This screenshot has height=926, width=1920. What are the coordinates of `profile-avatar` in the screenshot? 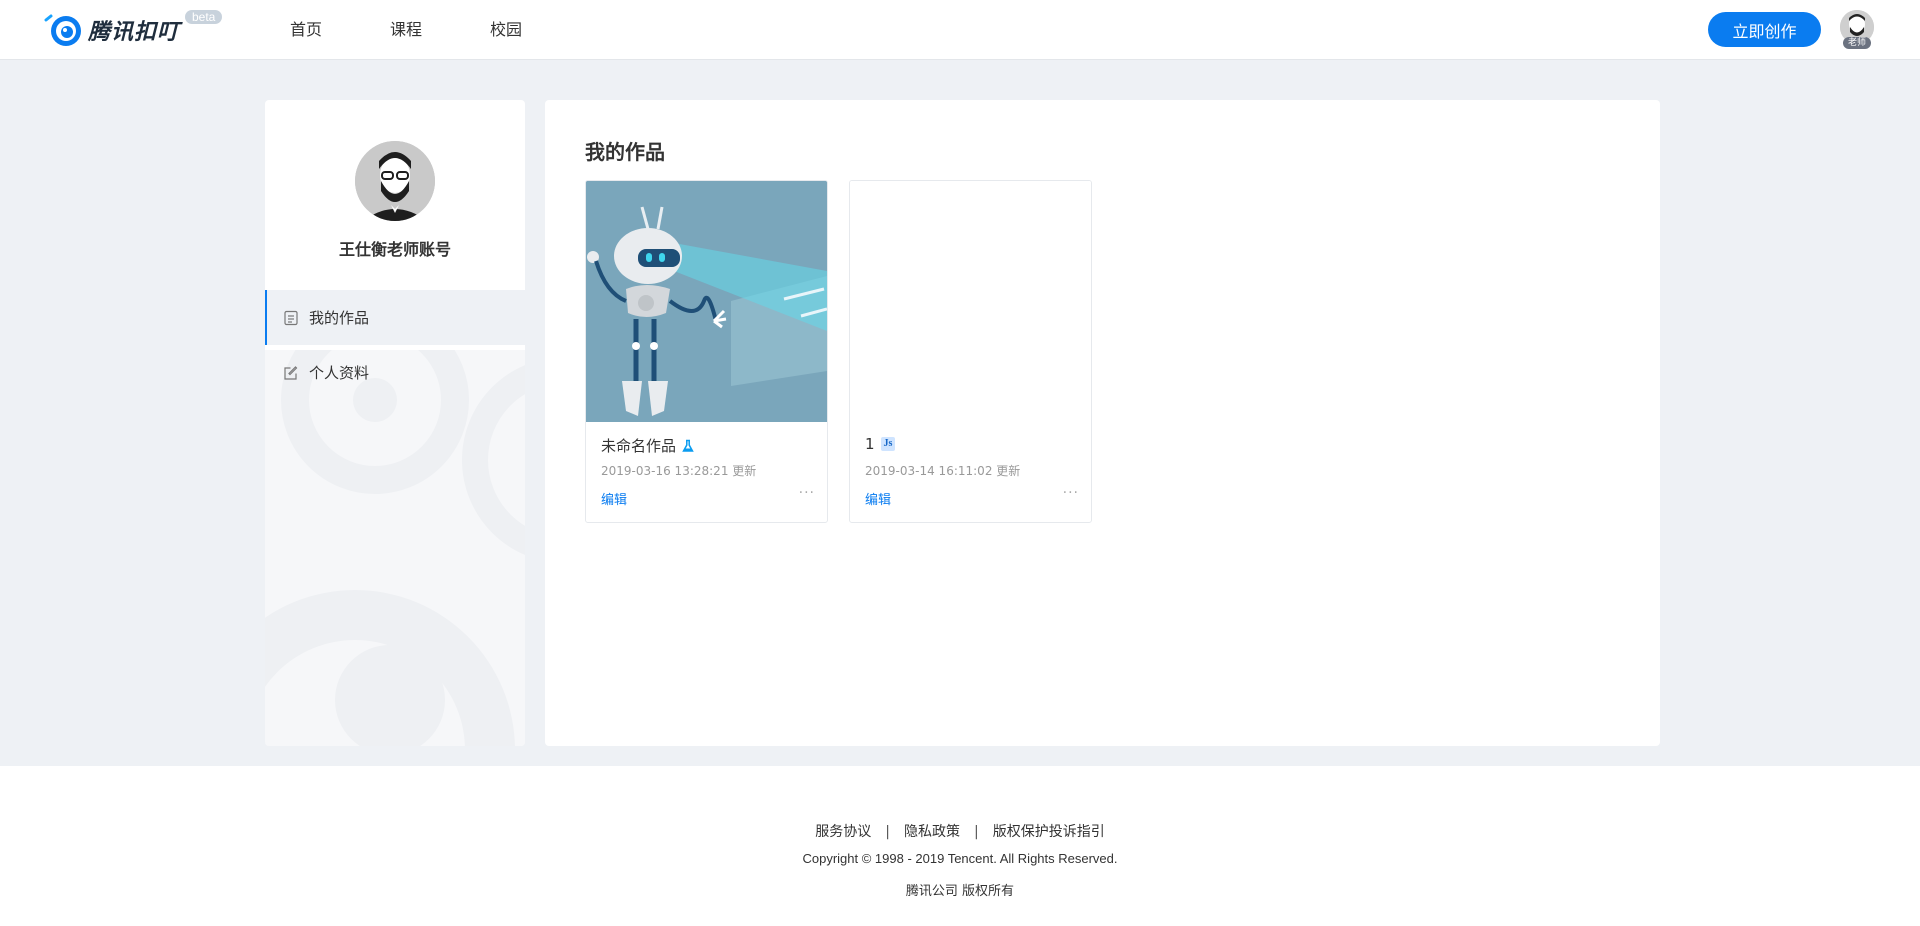 It's located at (395, 181).